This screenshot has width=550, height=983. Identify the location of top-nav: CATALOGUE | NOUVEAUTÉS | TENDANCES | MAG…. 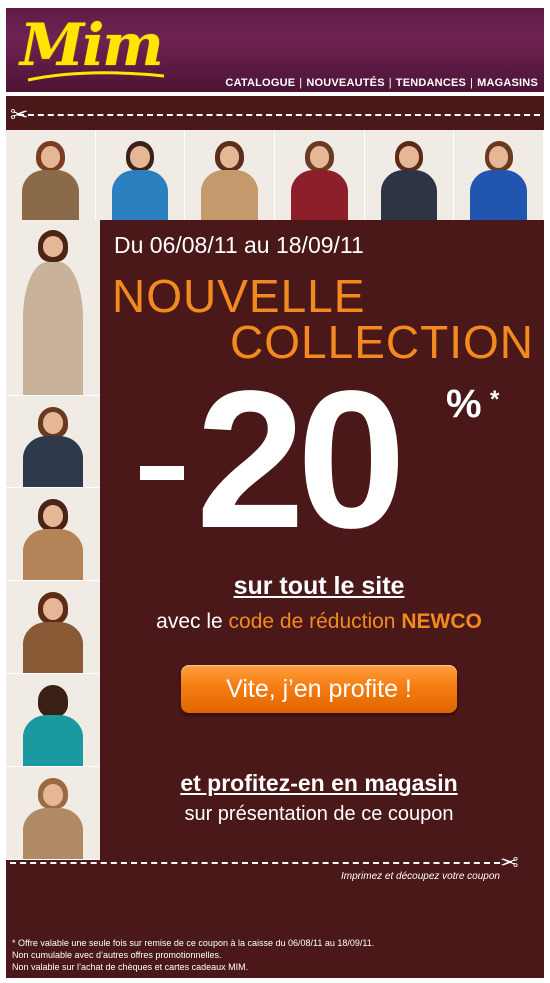
(381, 83).